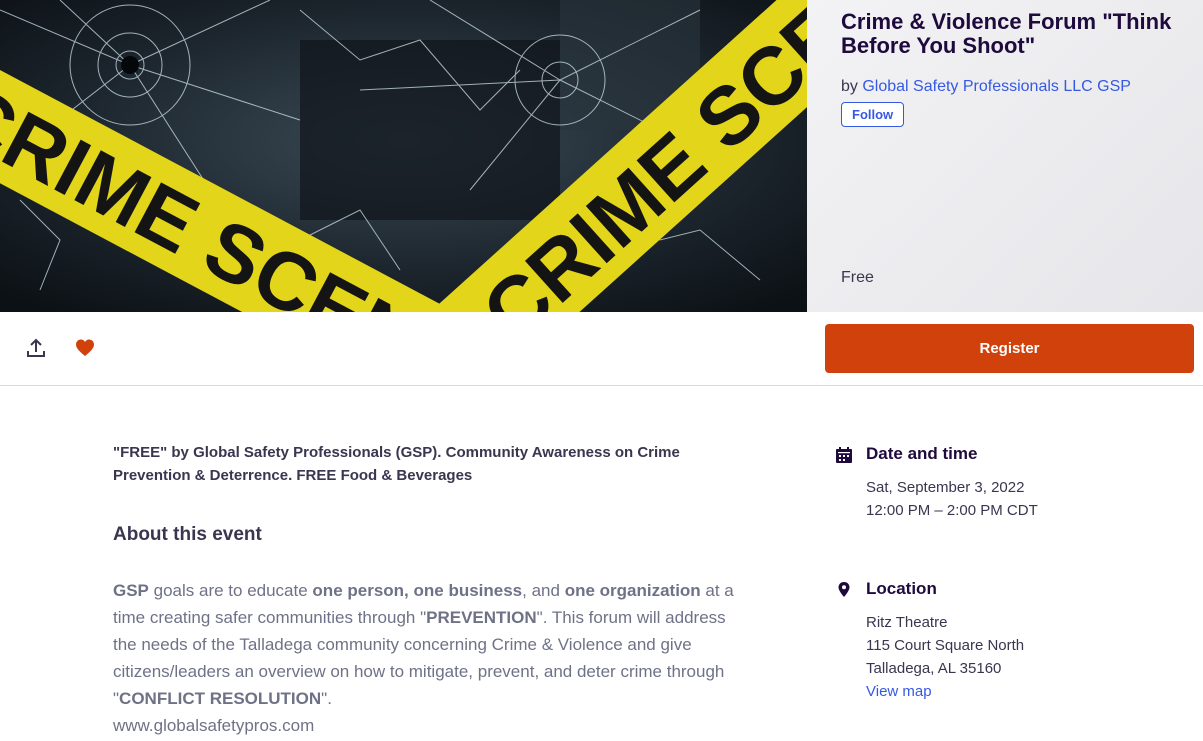 This screenshot has height=741, width=1203. Describe the element at coordinates (131, 590) in the screenshot. I see `desc-bold-gsp: GSP` at that location.